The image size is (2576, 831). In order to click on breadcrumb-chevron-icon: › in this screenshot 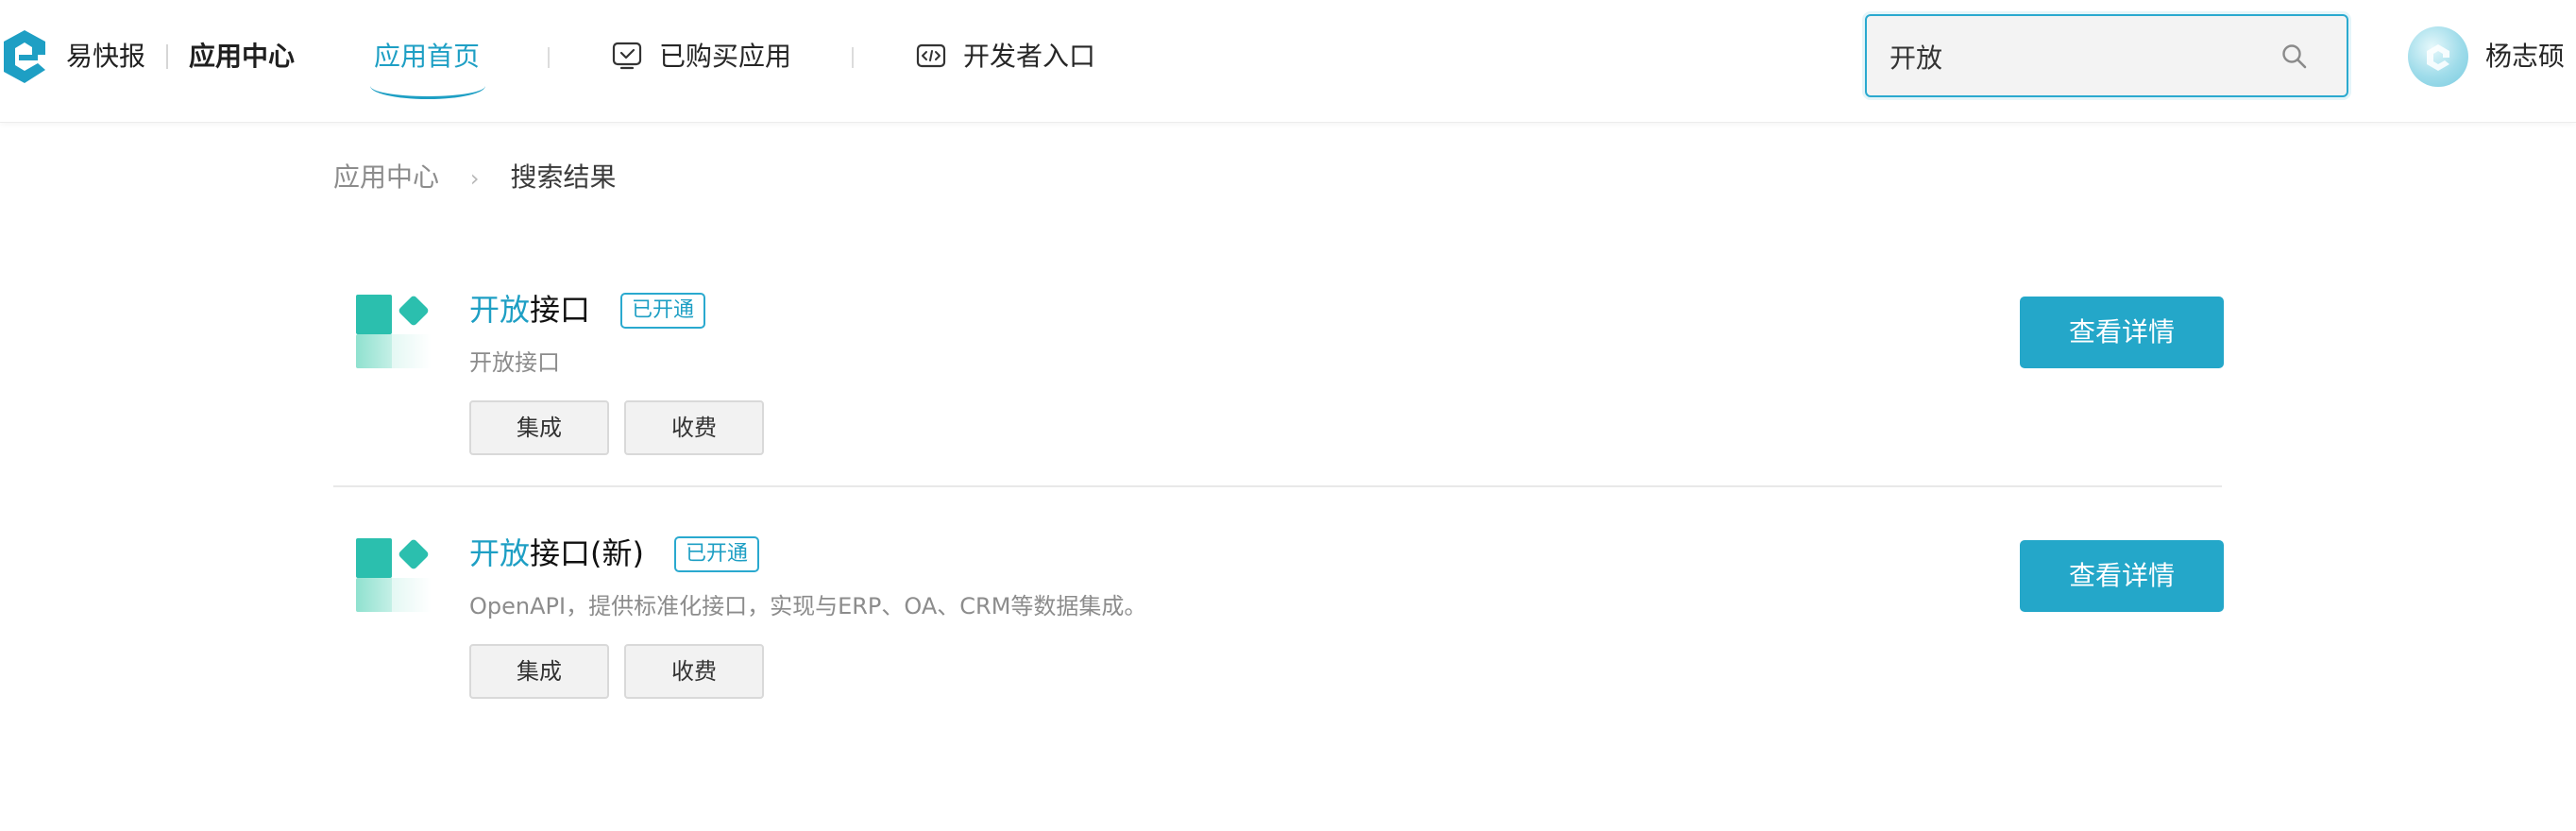, I will do `click(474, 179)`.